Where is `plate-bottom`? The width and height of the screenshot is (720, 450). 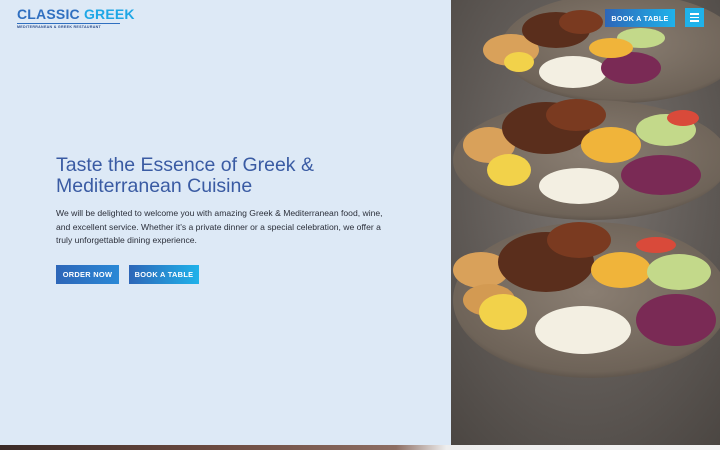
plate-bottom is located at coordinates (586, 300).